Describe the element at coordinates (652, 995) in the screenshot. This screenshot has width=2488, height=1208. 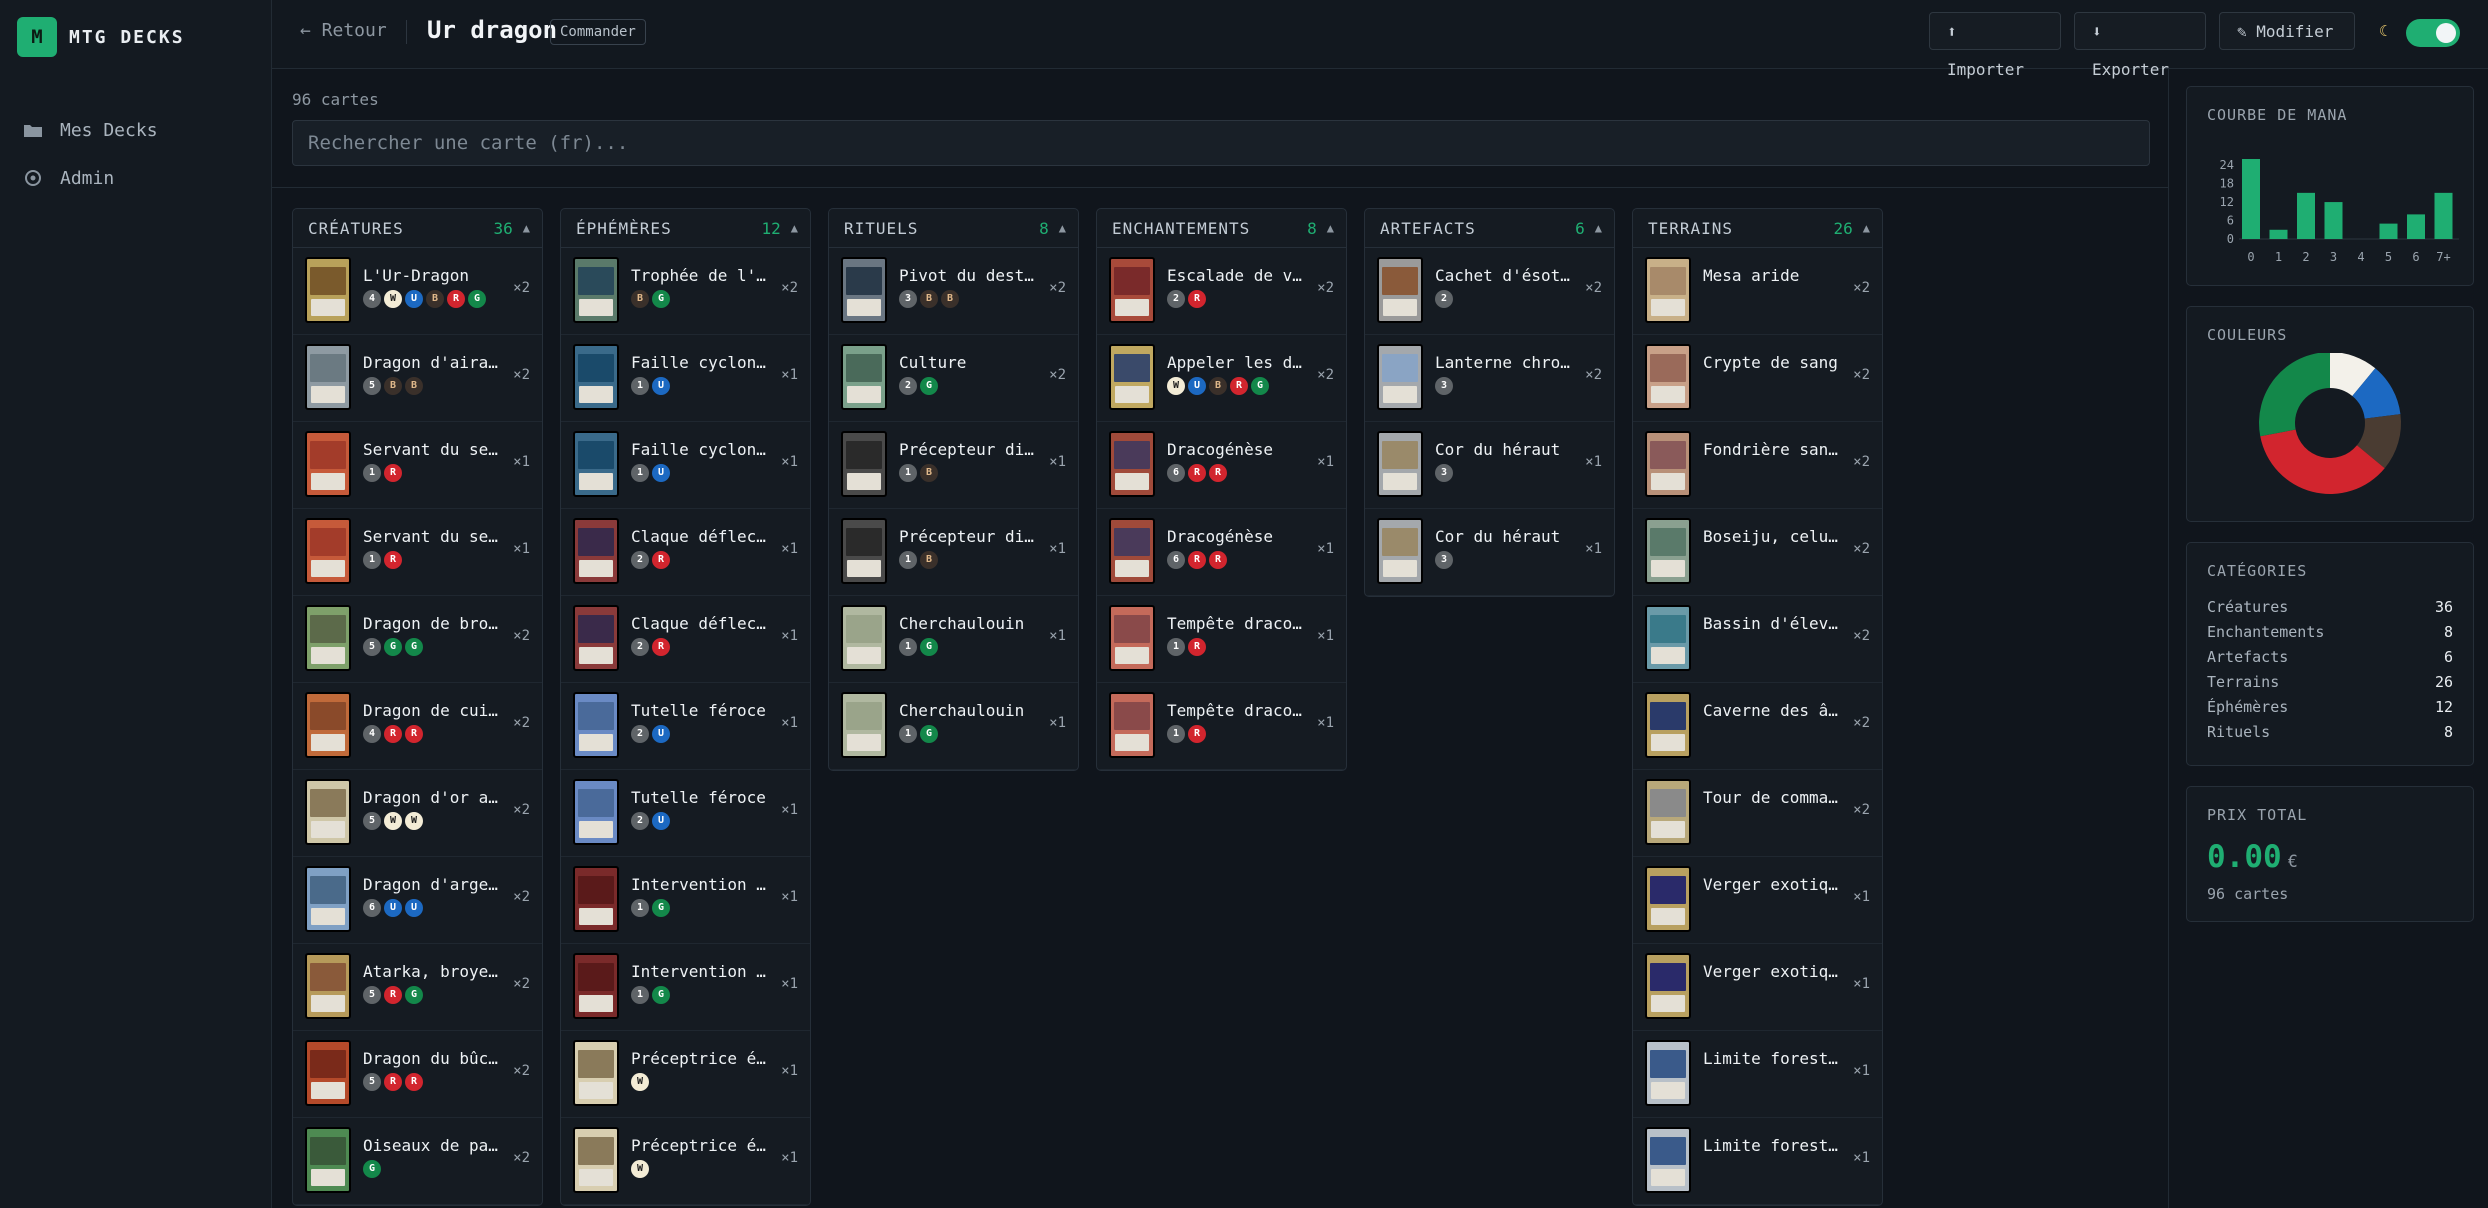
I see `mana-cost: 1G` at that location.